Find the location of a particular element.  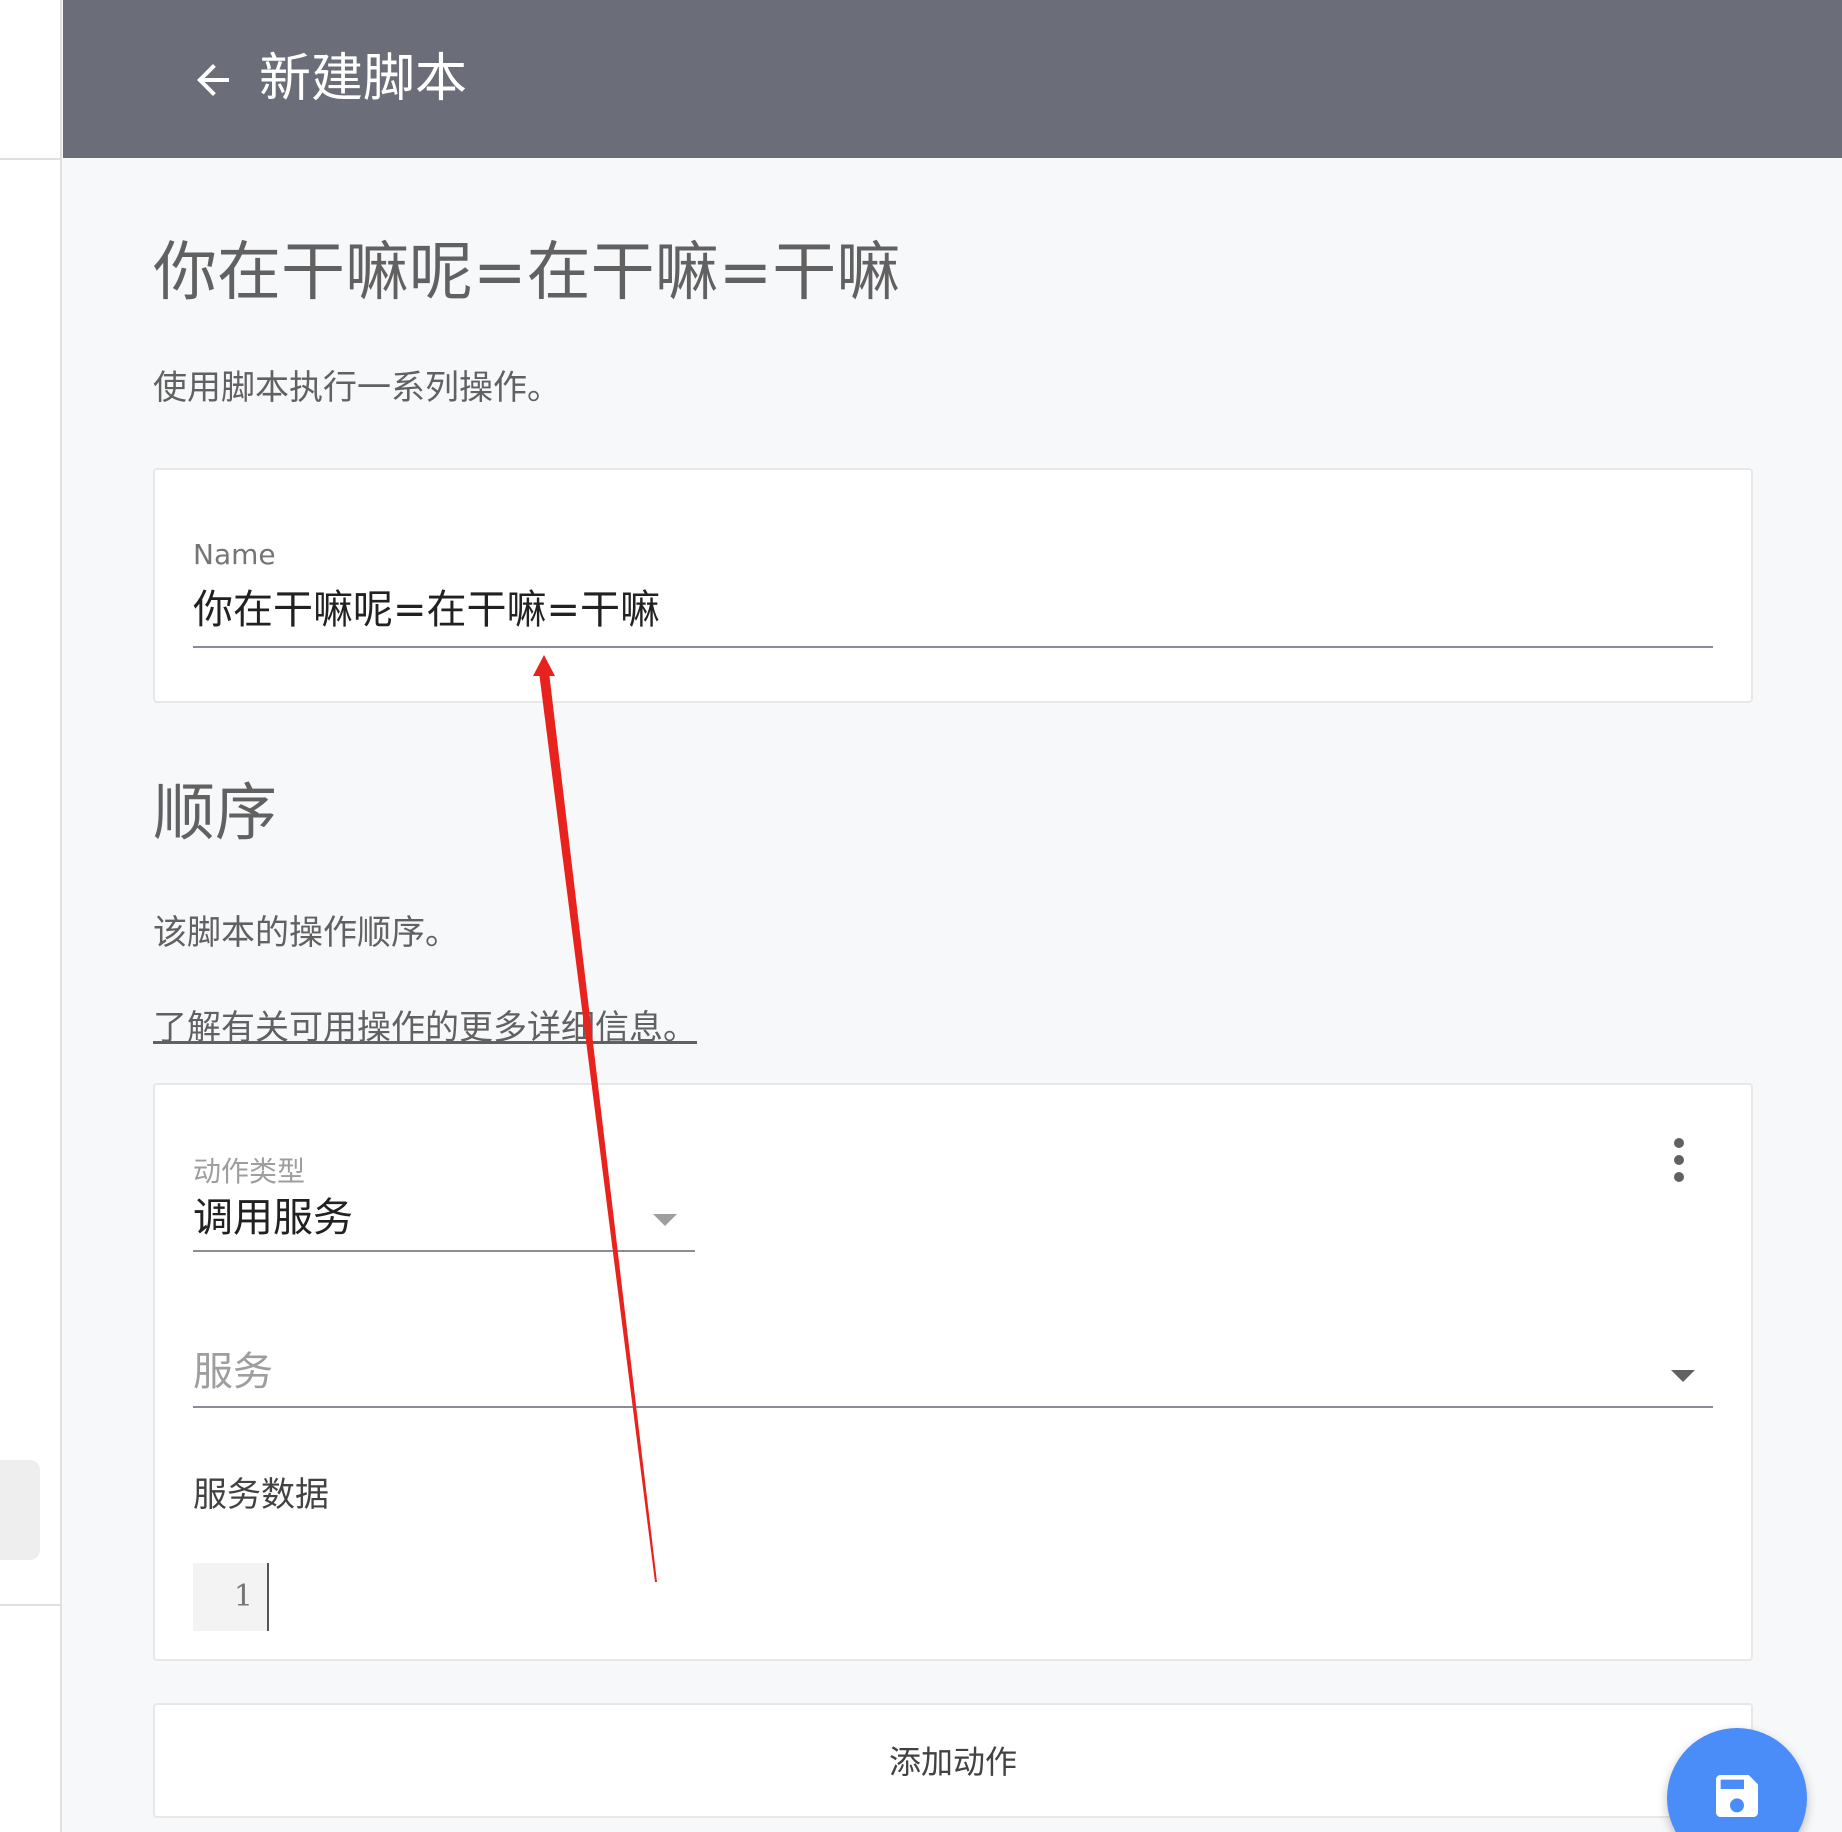

back-button is located at coordinates (213, 80).